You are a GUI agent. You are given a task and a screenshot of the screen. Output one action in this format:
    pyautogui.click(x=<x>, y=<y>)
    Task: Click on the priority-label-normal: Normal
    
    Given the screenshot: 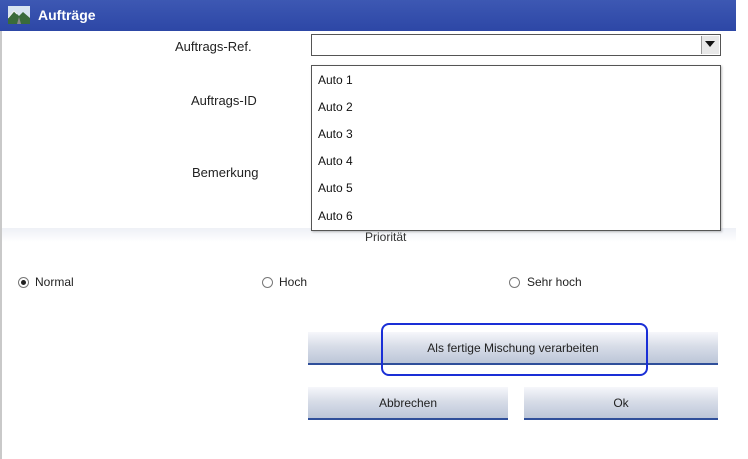 What is the action you would take?
    pyautogui.click(x=54, y=282)
    